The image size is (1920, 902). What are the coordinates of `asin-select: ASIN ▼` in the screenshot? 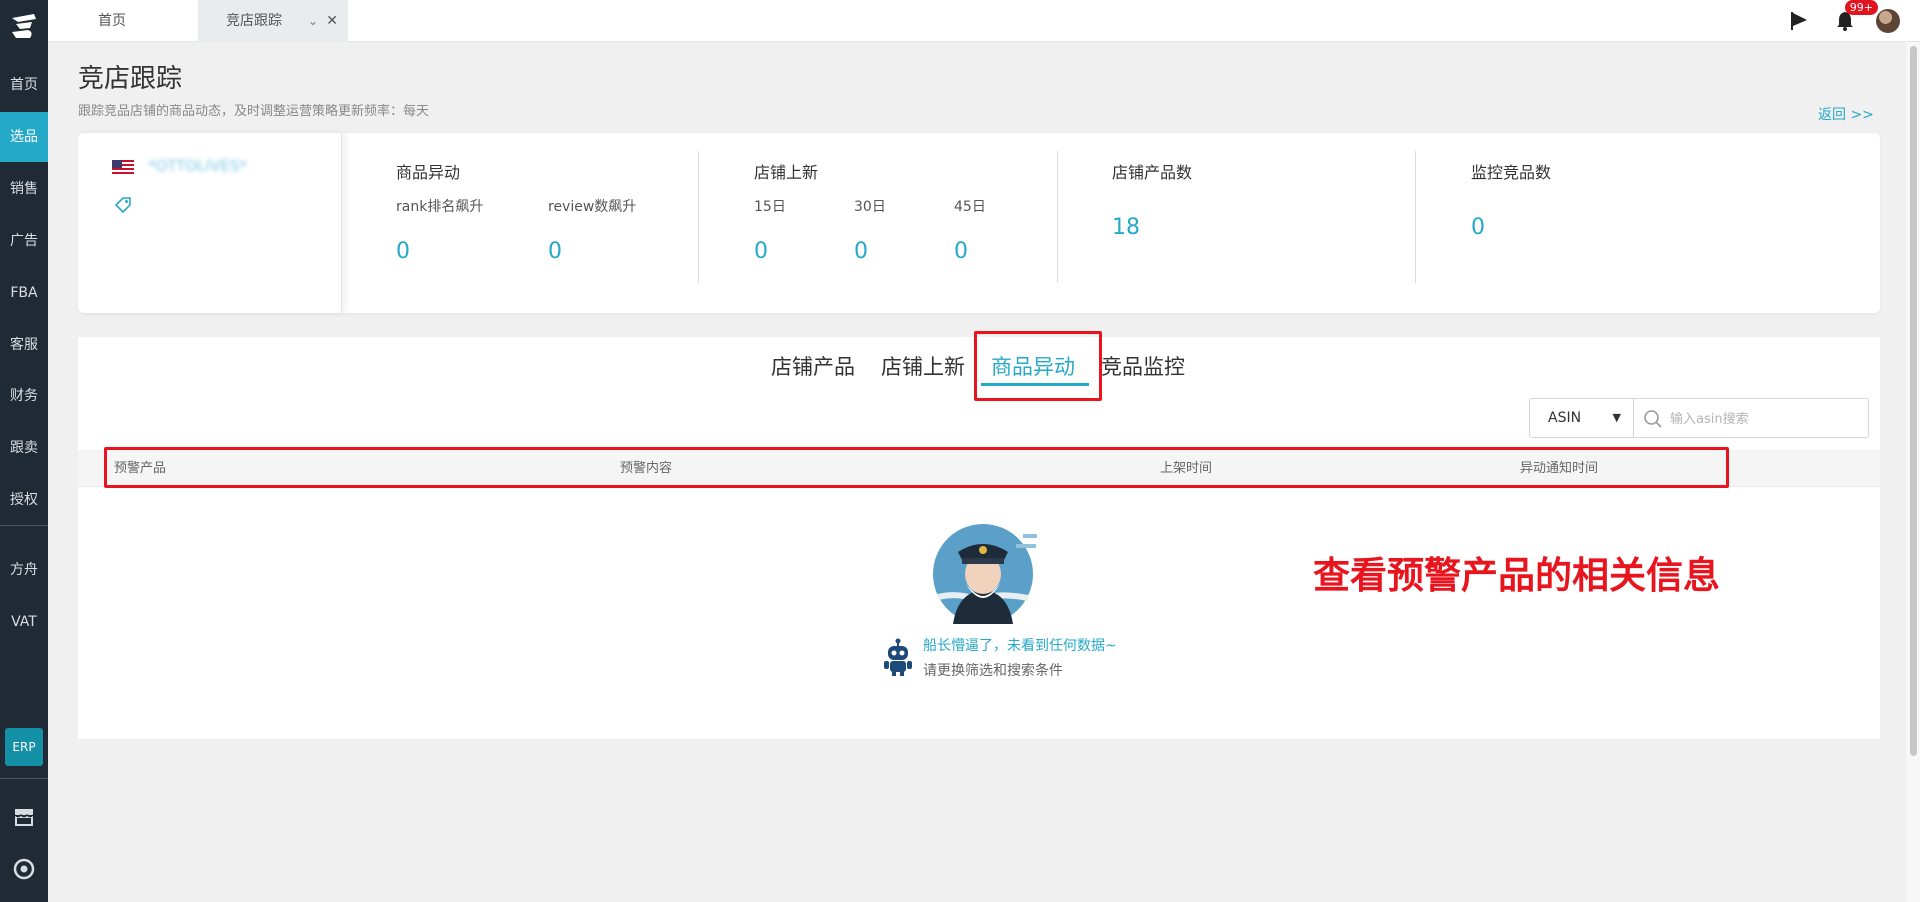 It's located at (1581, 418).